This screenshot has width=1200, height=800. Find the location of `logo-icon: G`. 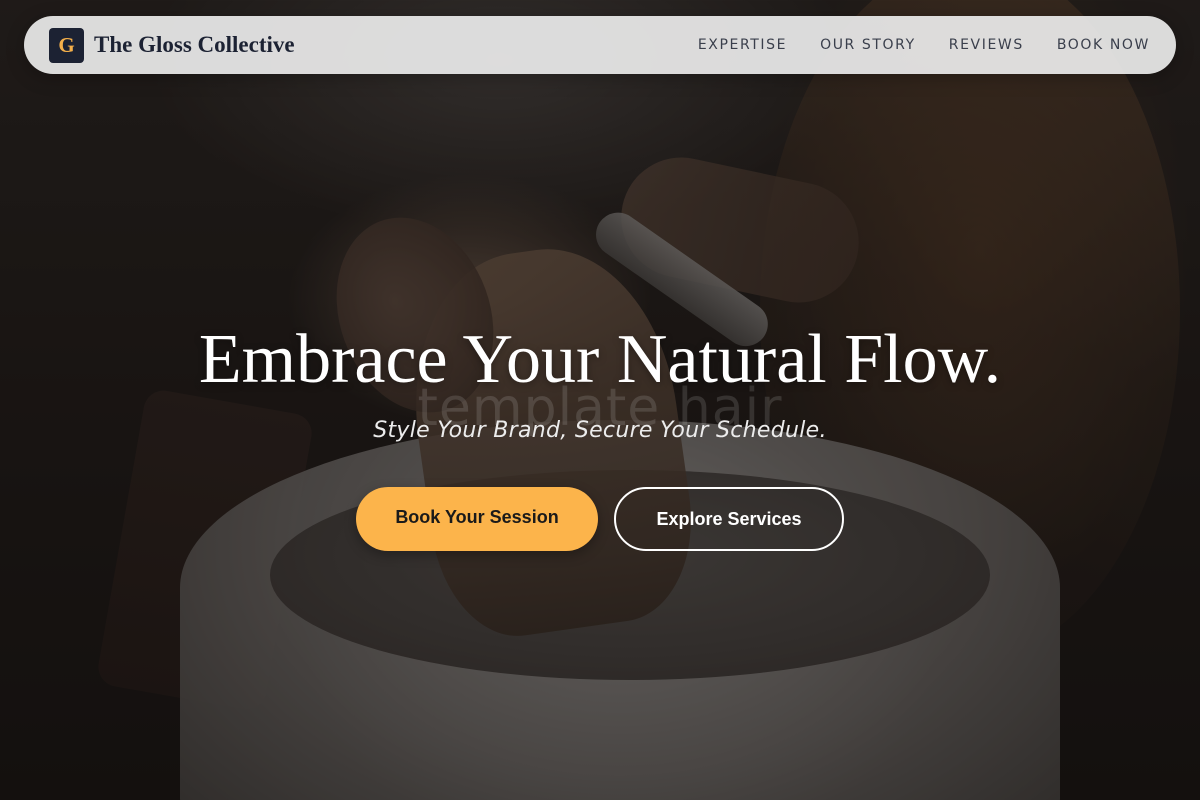

logo-icon: G is located at coordinates (66, 45).